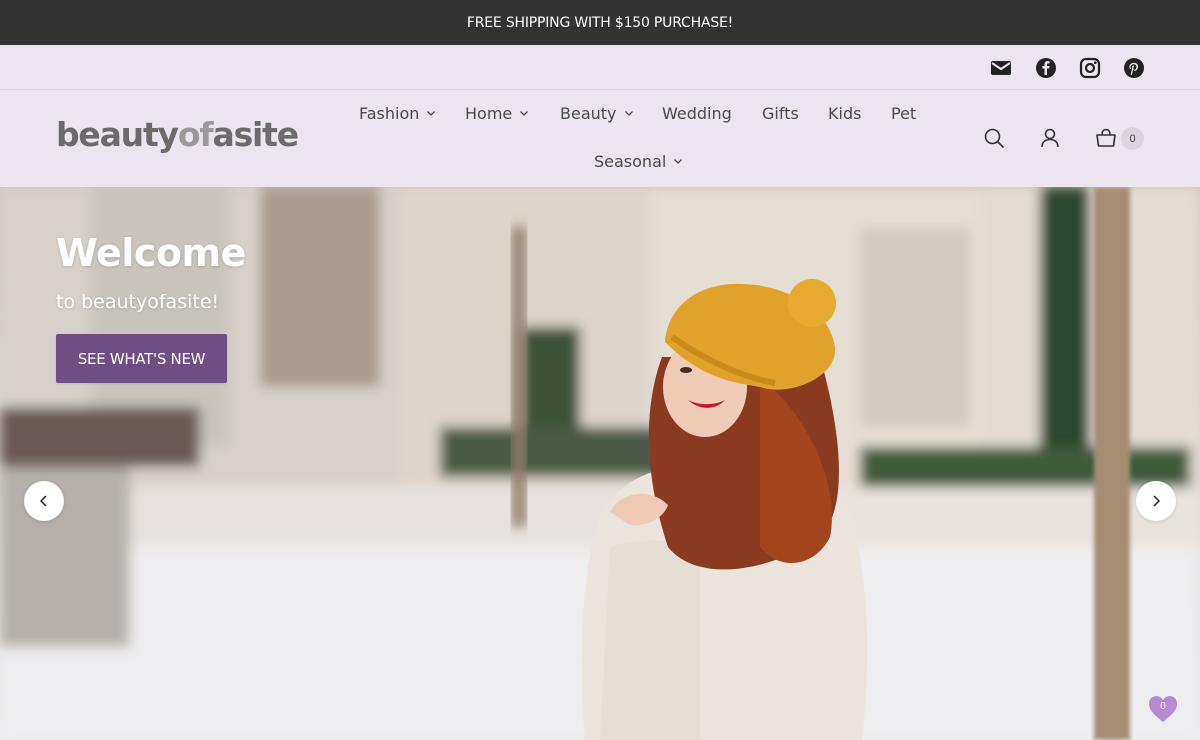 The image size is (1200, 740). I want to click on hero-subtitle: to beautyofasite!, so click(138, 302).